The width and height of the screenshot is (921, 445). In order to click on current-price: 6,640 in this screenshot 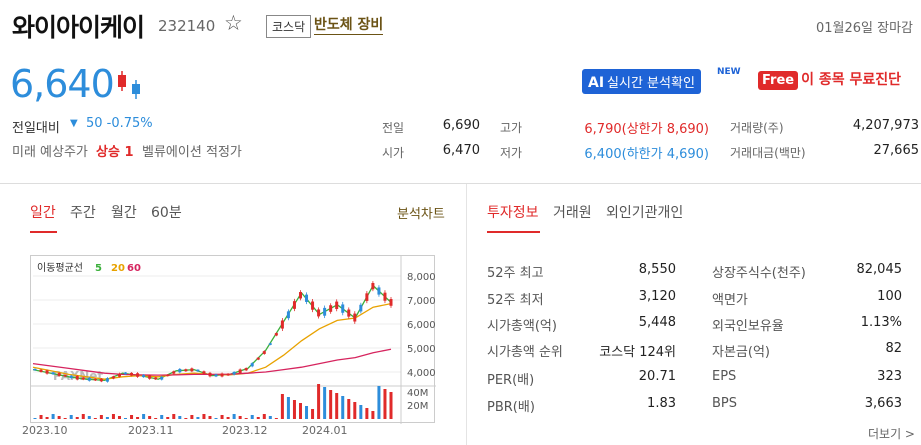, I will do `click(62, 84)`.